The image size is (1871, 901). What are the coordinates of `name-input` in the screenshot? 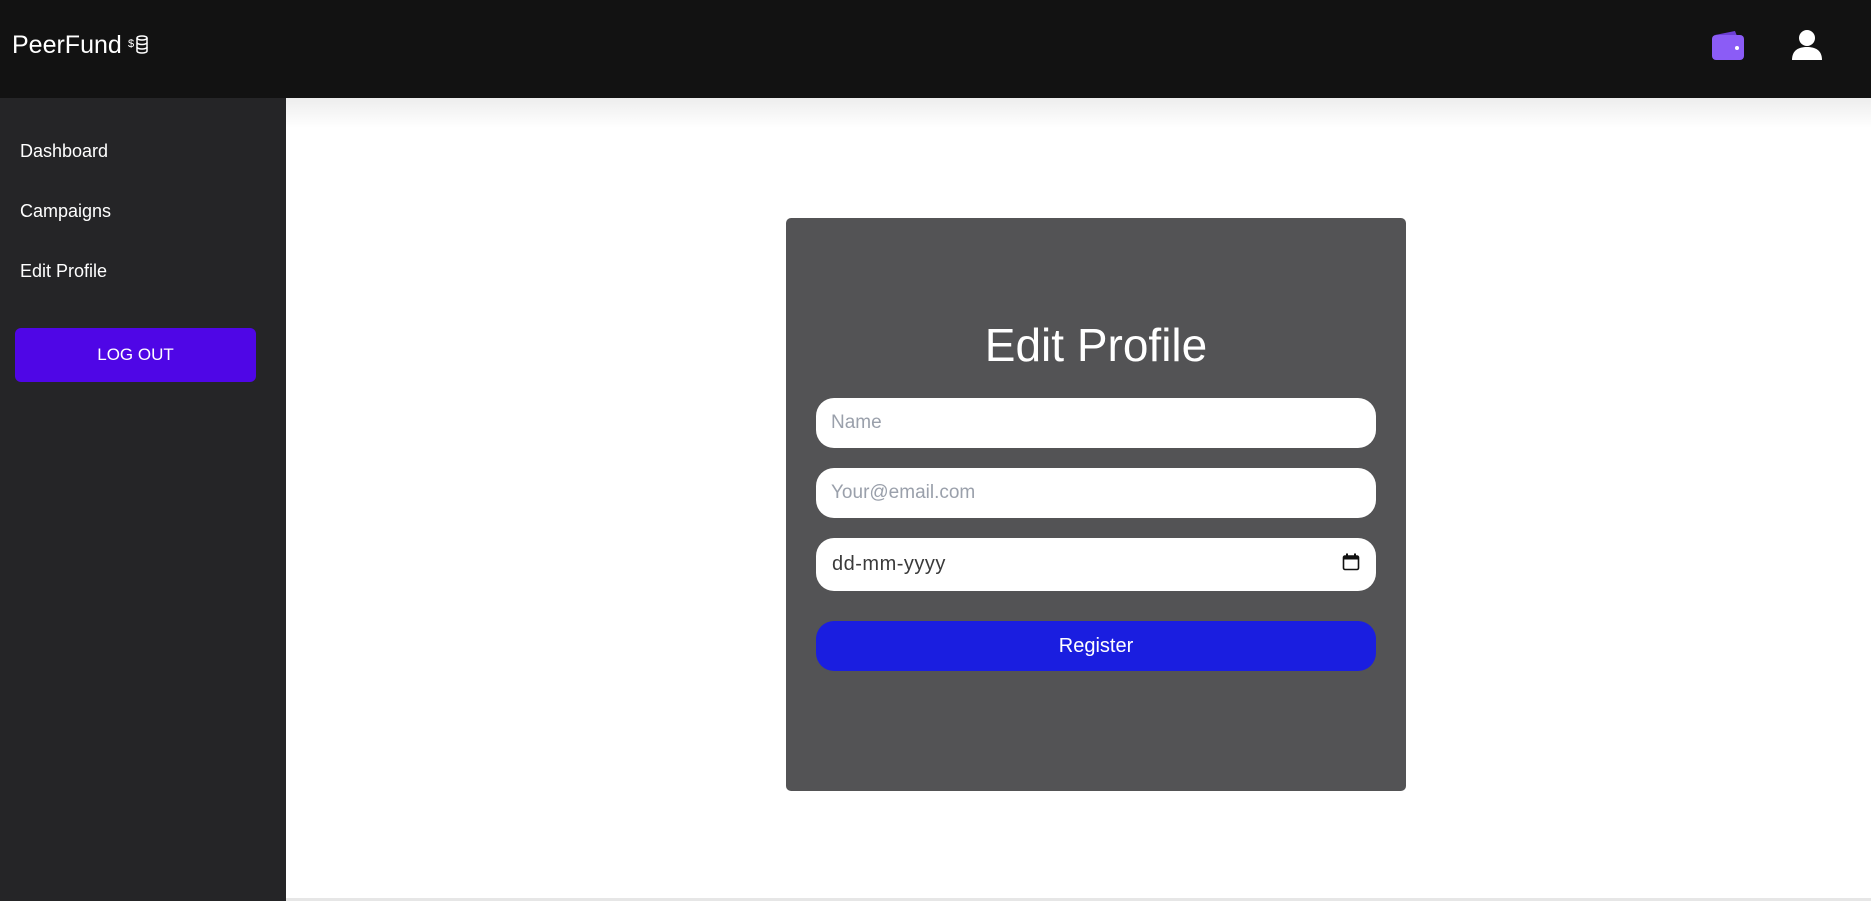 It's located at (1096, 423).